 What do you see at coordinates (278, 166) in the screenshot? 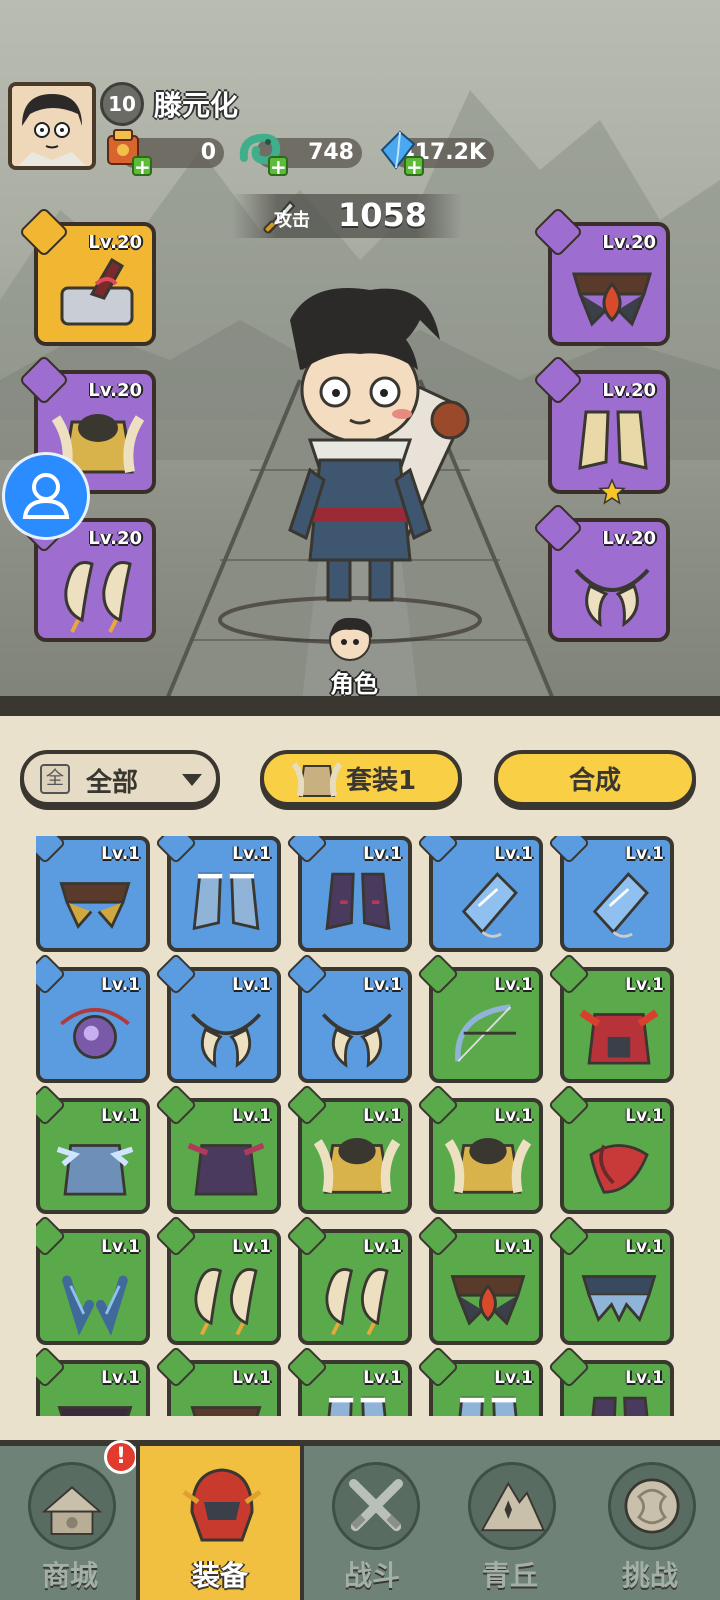
I see `add-jade-button: +` at bounding box center [278, 166].